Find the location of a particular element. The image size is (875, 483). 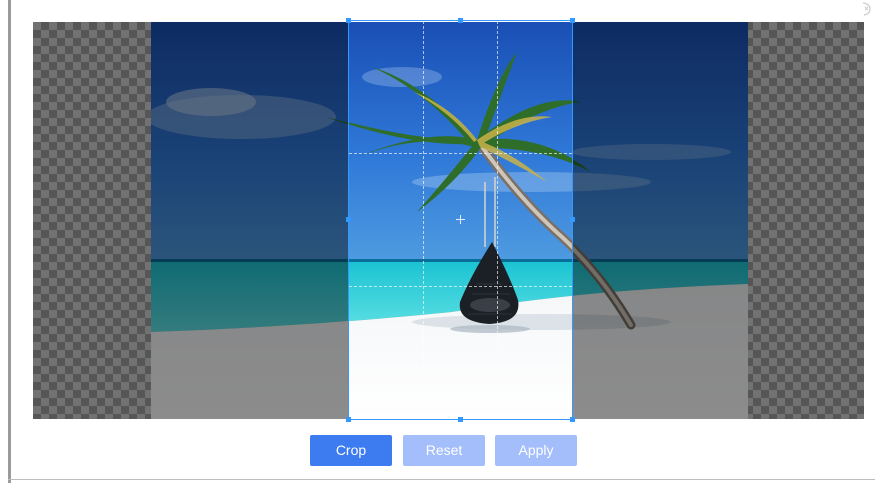

crosshair-icon is located at coordinates (460, 219).